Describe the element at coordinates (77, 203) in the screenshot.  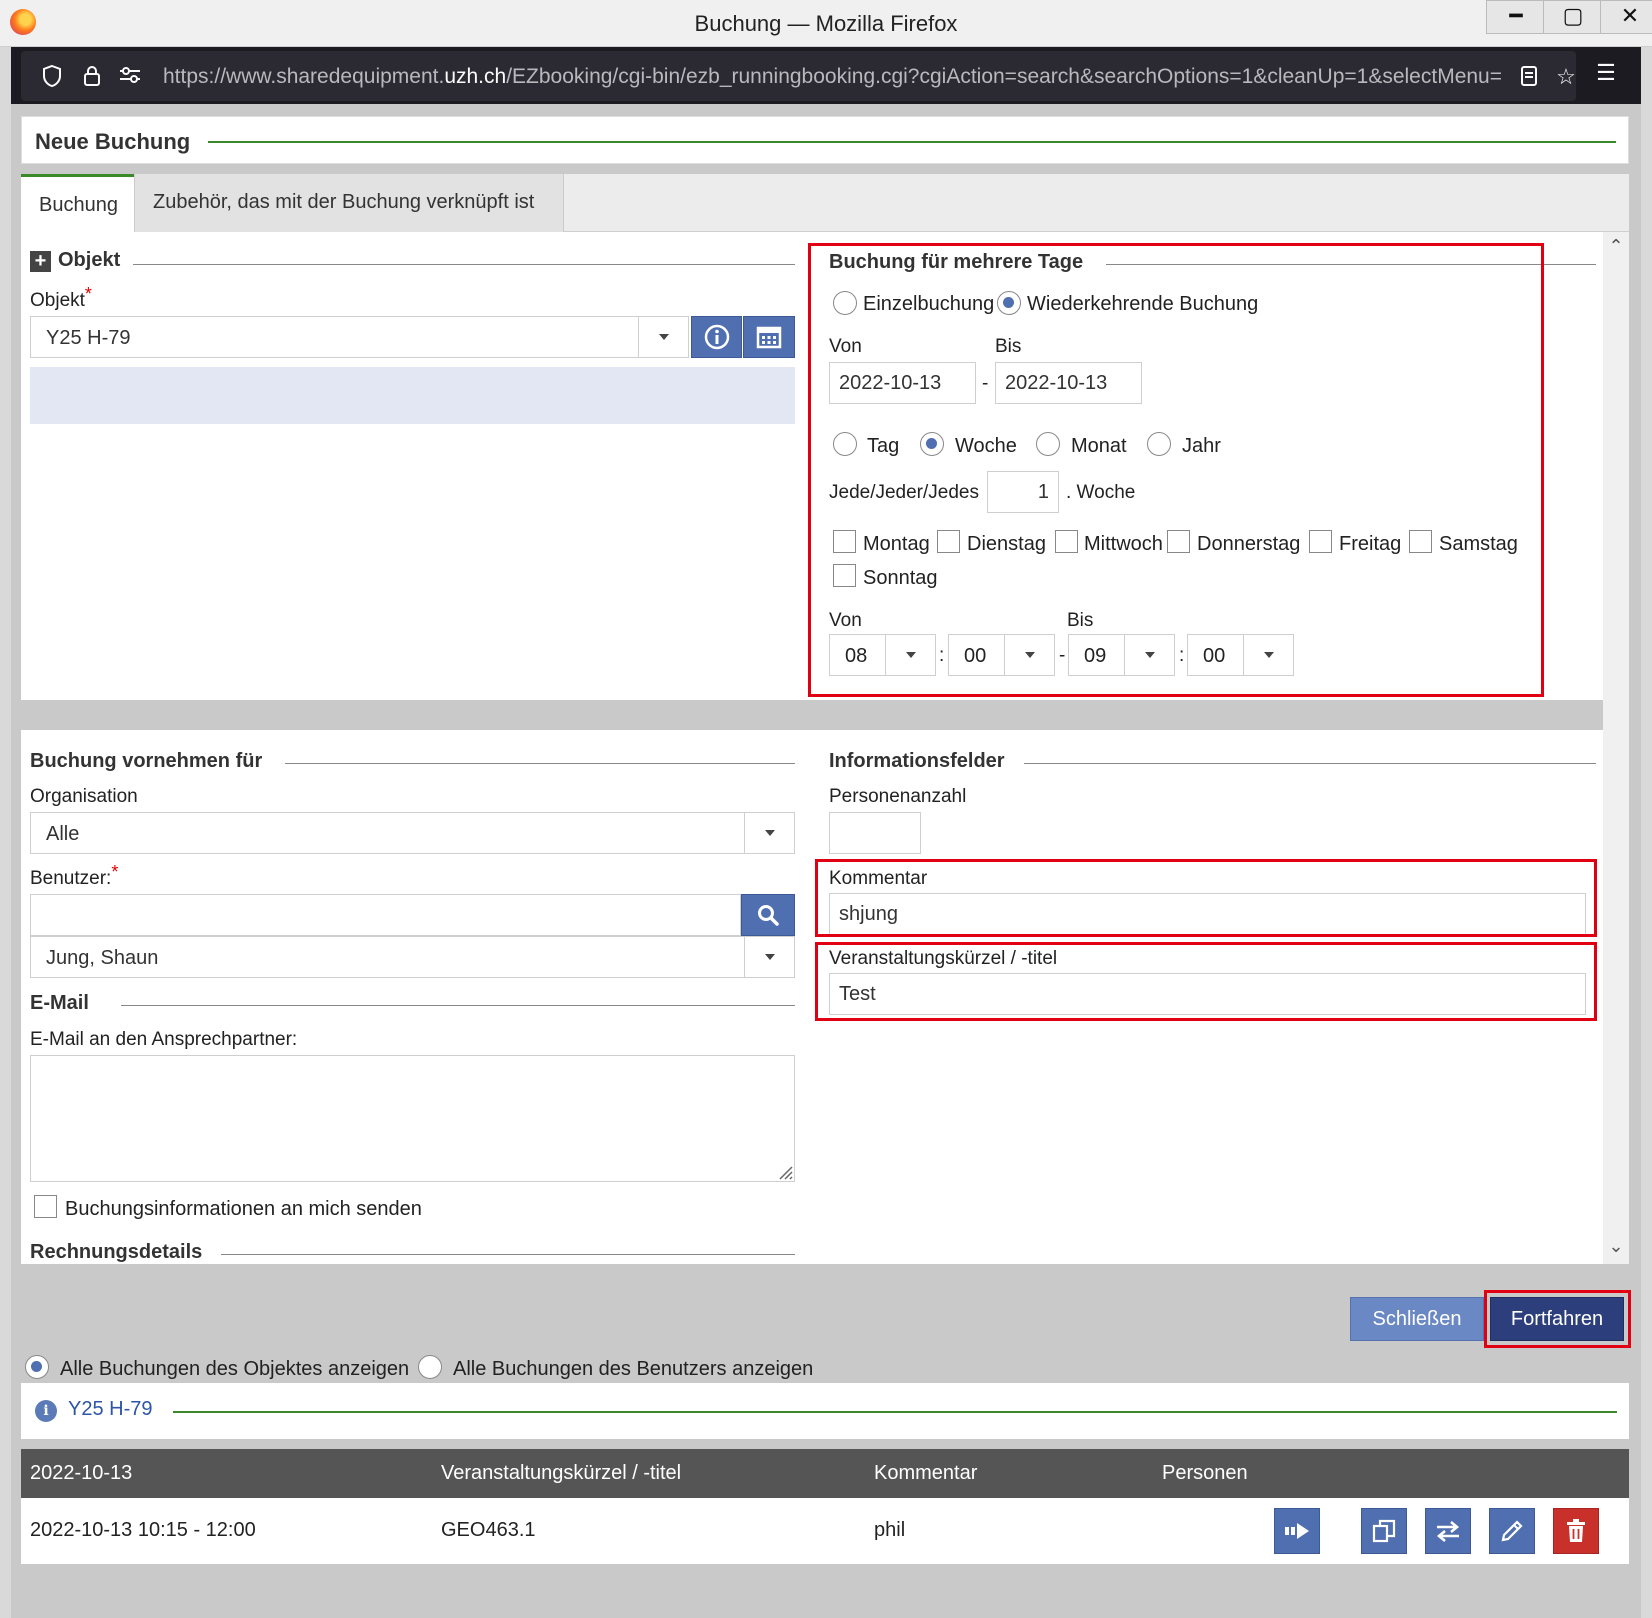
I see `tab-buchung: Buchung` at that location.